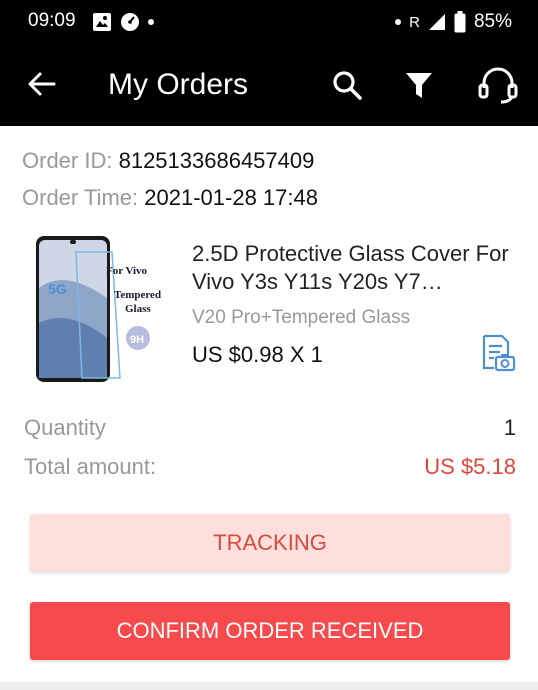 This screenshot has height=690, width=538. What do you see at coordinates (127, 271) in the screenshot?
I see `image-text-line1: For Vivo` at bounding box center [127, 271].